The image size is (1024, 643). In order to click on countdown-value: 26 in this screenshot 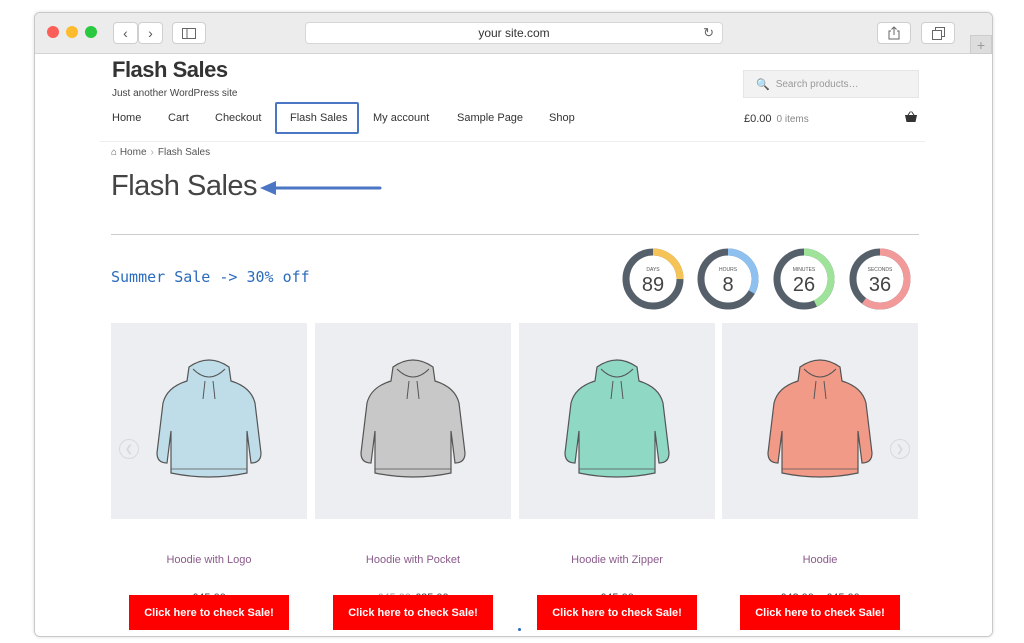, I will do `click(804, 285)`.